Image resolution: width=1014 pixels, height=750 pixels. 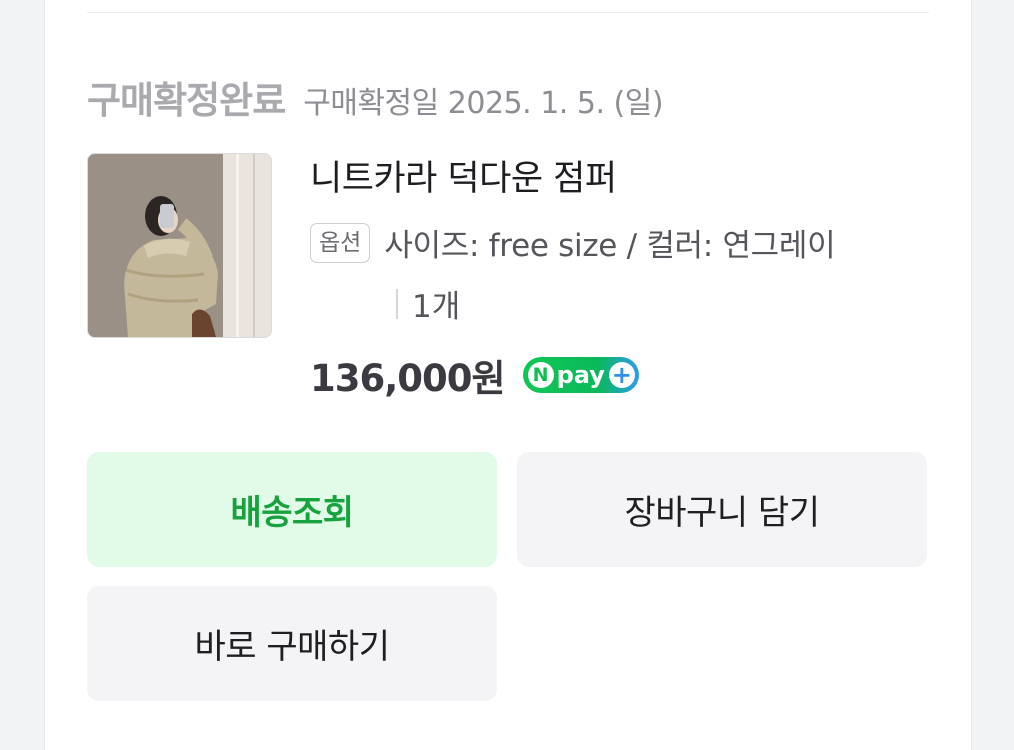 What do you see at coordinates (408, 378) in the screenshot?
I see `product-price: 136,000원` at bounding box center [408, 378].